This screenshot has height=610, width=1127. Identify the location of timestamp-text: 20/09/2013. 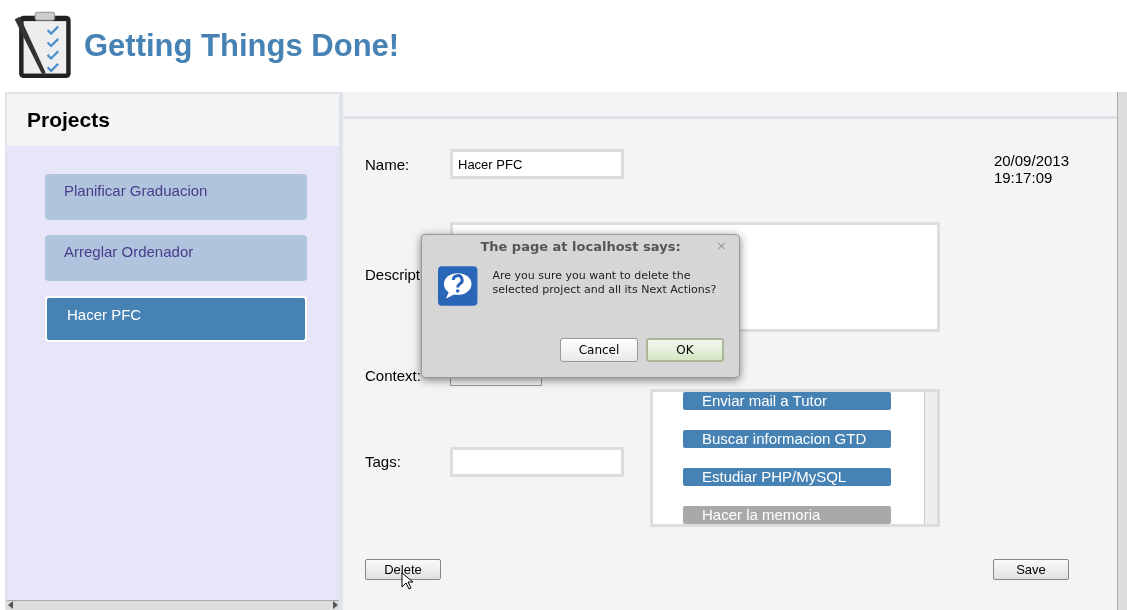
(1031, 160).